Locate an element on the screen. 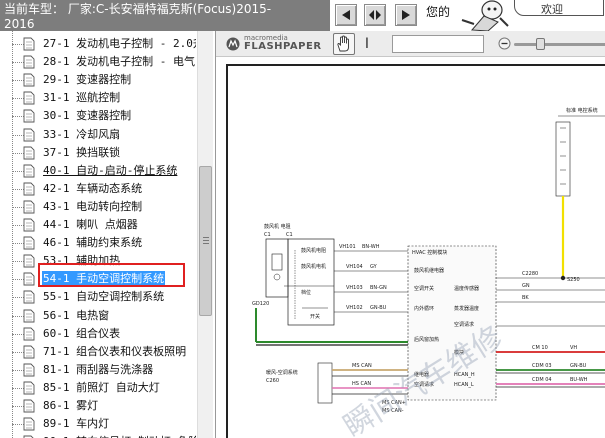 The height and width of the screenshot is (438, 605). tree-item-label: 86-1 雾灯 is located at coordinates (71, 405).